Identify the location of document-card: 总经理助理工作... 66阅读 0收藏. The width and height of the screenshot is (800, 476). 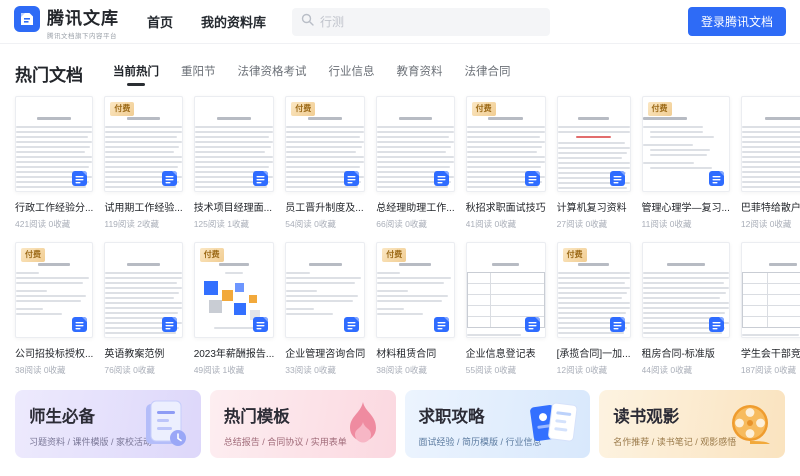
(415, 163).